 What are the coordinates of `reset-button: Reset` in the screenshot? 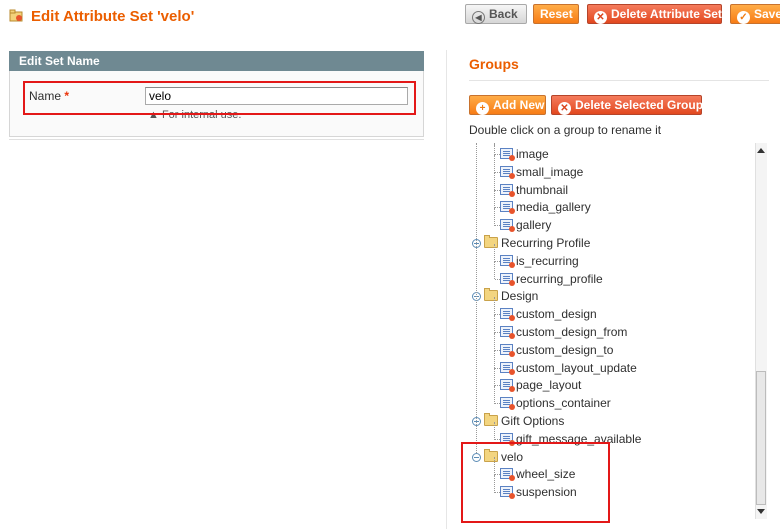 It's located at (556, 14).